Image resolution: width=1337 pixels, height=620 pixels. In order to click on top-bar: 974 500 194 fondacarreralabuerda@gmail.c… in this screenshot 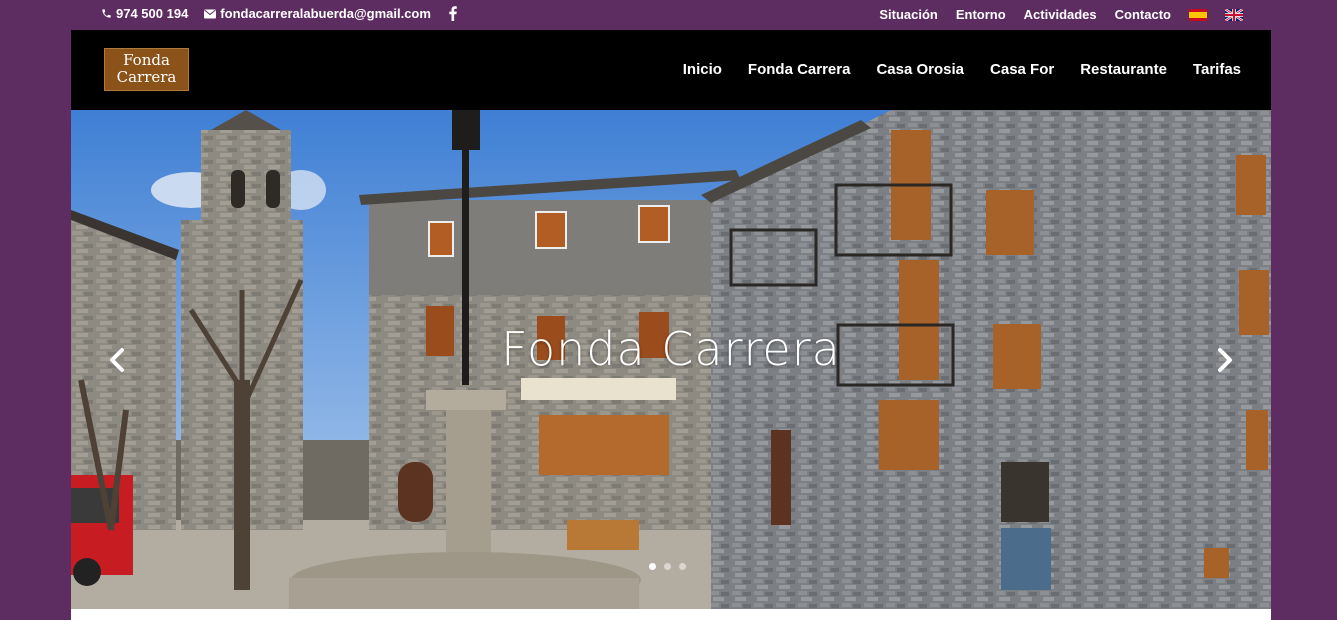, I will do `click(668, 15)`.